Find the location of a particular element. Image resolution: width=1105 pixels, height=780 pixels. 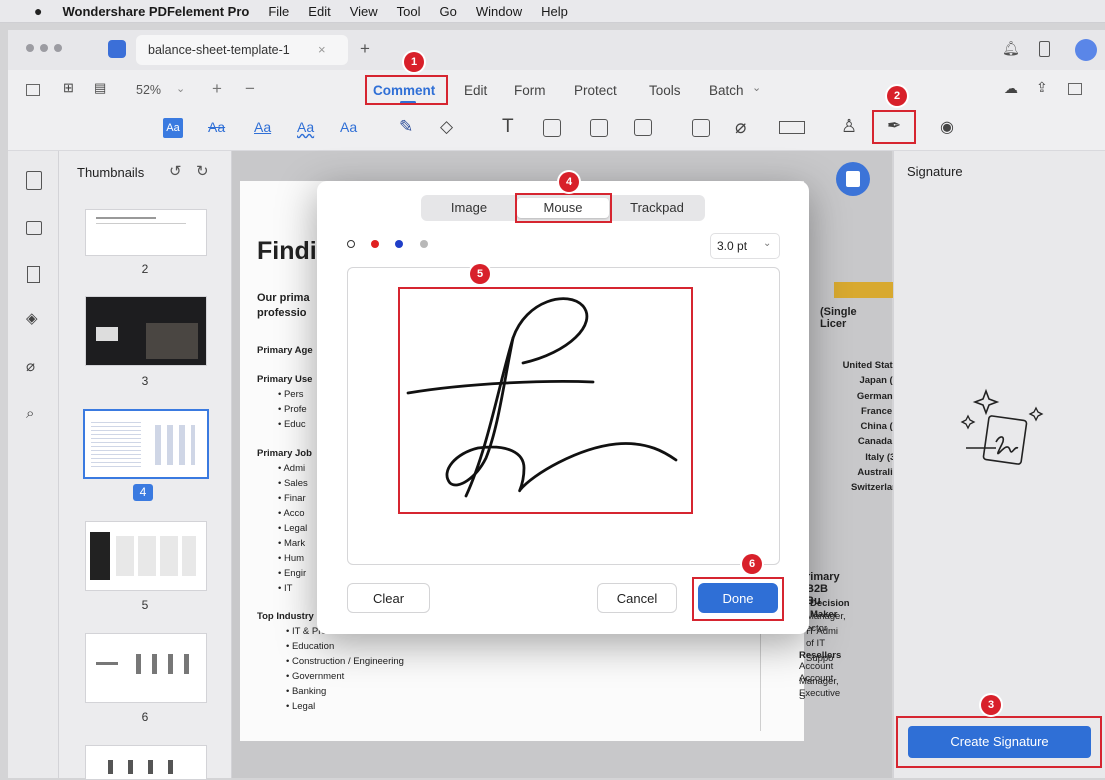

callout-badge-6: 6 is located at coordinates (752, 564).